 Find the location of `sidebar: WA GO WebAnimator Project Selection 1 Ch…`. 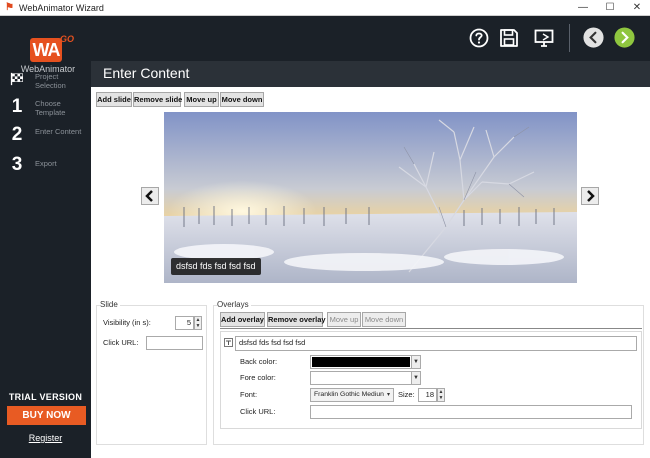

sidebar: WA GO WebAnimator Project Selection 1 Ch… is located at coordinates (45, 237).